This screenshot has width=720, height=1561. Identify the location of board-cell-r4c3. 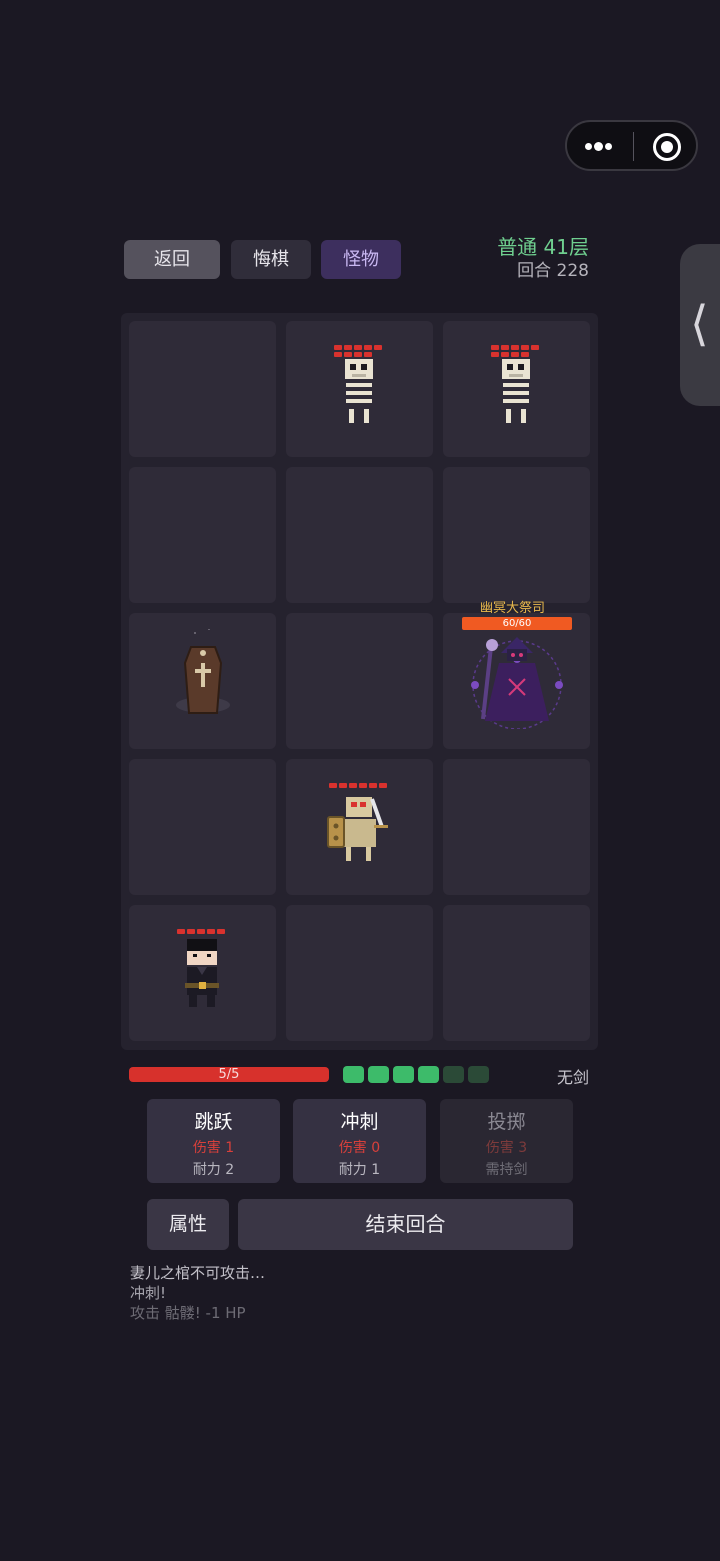
(516, 827).